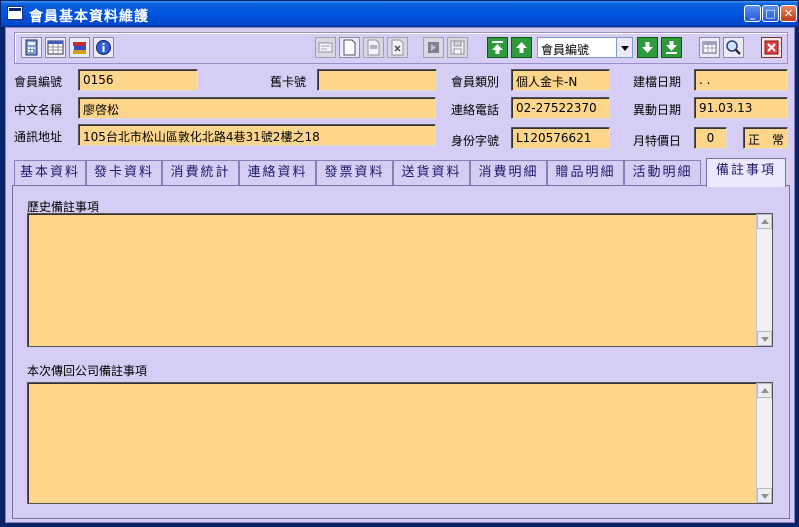  Describe the element at coordinates (788, 13) in the screenshot. I see `close-window-button: ✕` at that location.